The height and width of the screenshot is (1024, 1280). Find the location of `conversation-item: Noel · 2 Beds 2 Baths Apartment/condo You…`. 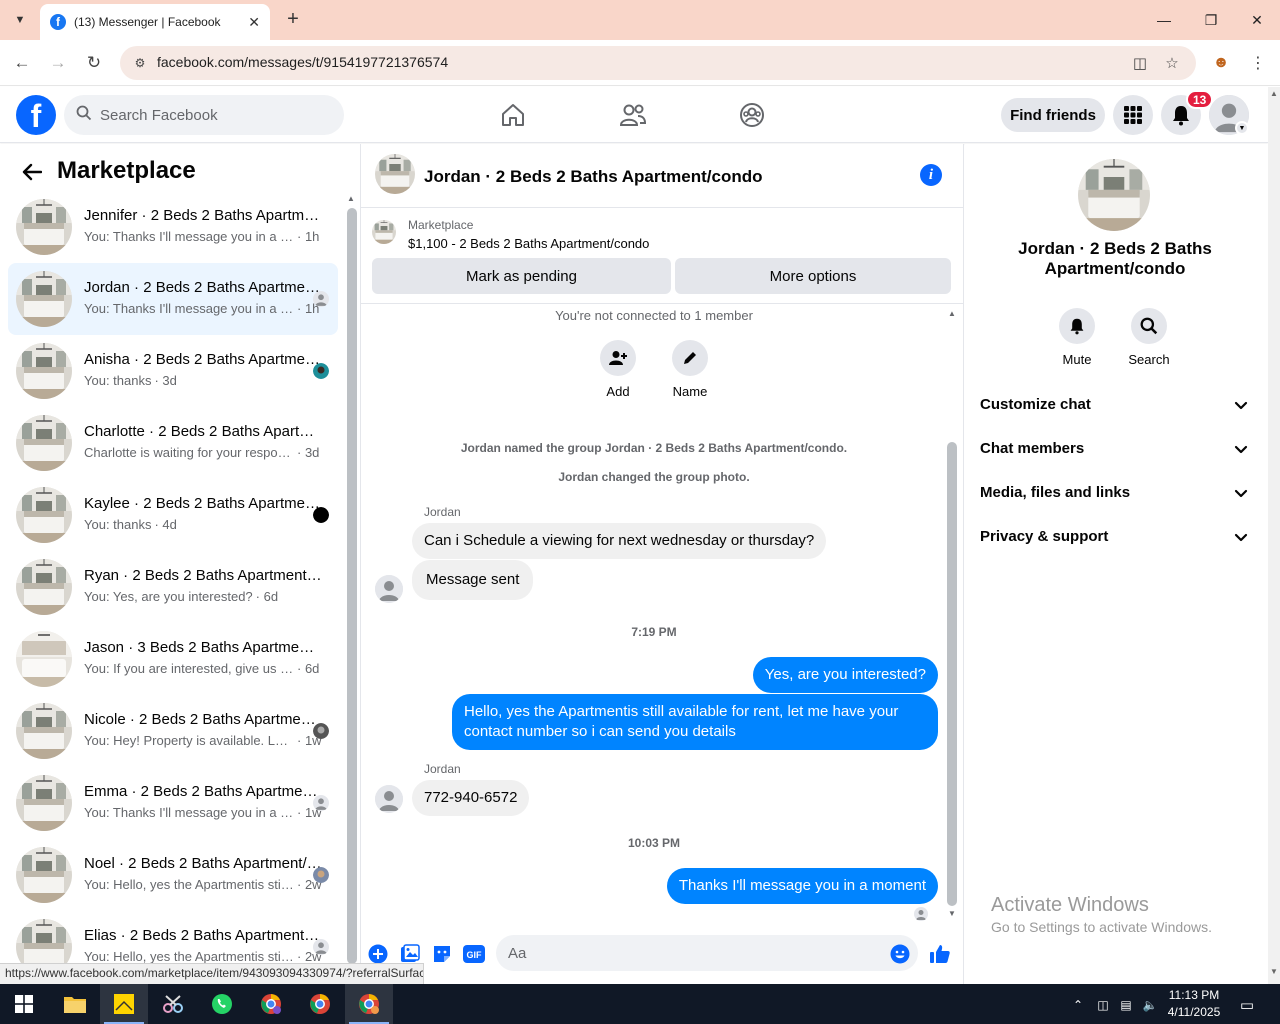

conversation-item: Noel · 2 Beds 2 Baths Apartment/condo You… is located at coordinates (173, 875).